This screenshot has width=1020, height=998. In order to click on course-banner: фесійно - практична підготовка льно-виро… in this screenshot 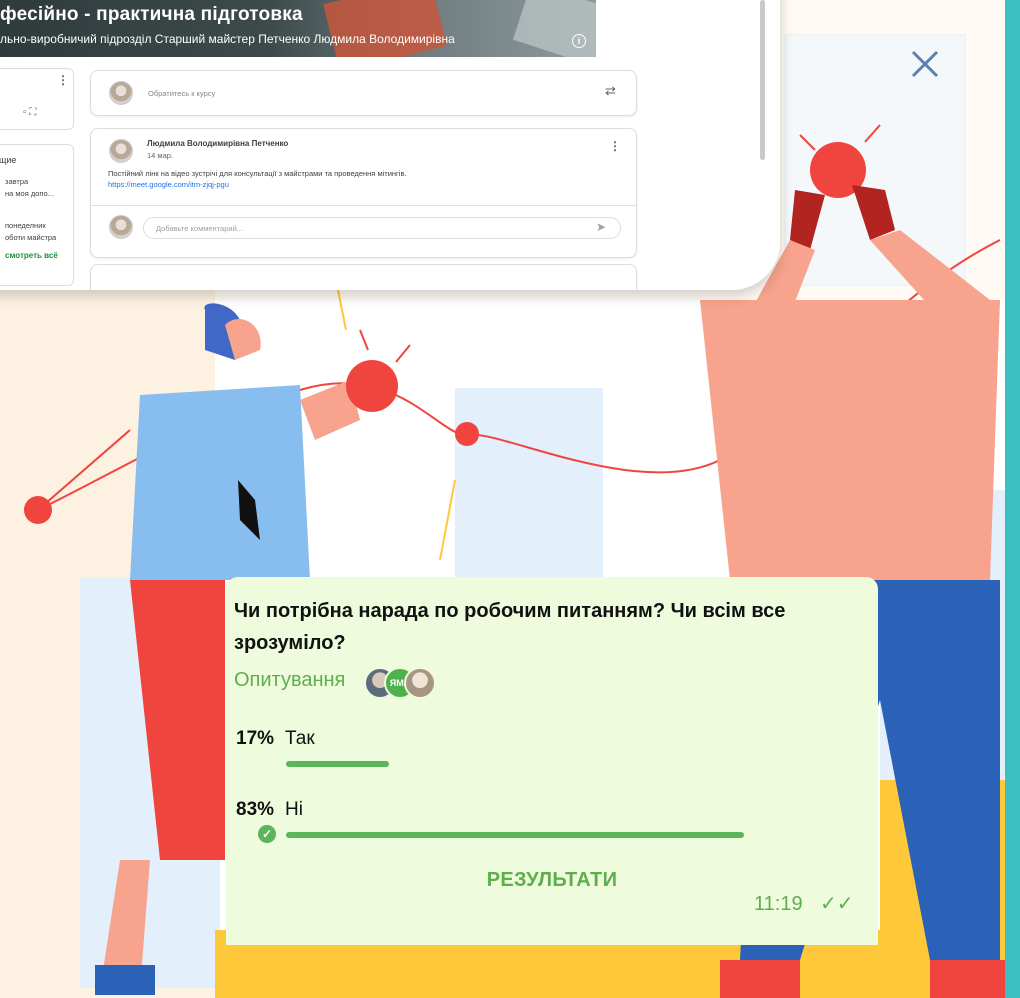, I will do `click(298, 28)`.